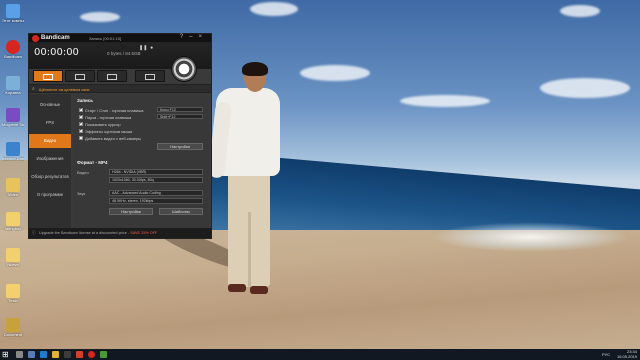  I want to click on mode-device, so click(150, 76).